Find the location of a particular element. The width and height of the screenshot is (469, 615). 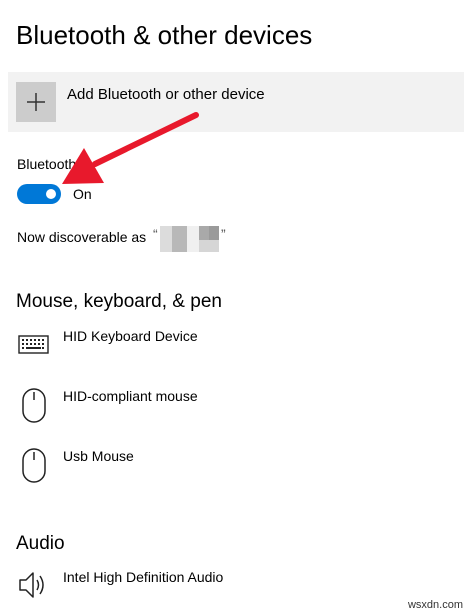

add-bluetooth-device-button: Add Bluetooth or other device is located at coordinates (236, 102).